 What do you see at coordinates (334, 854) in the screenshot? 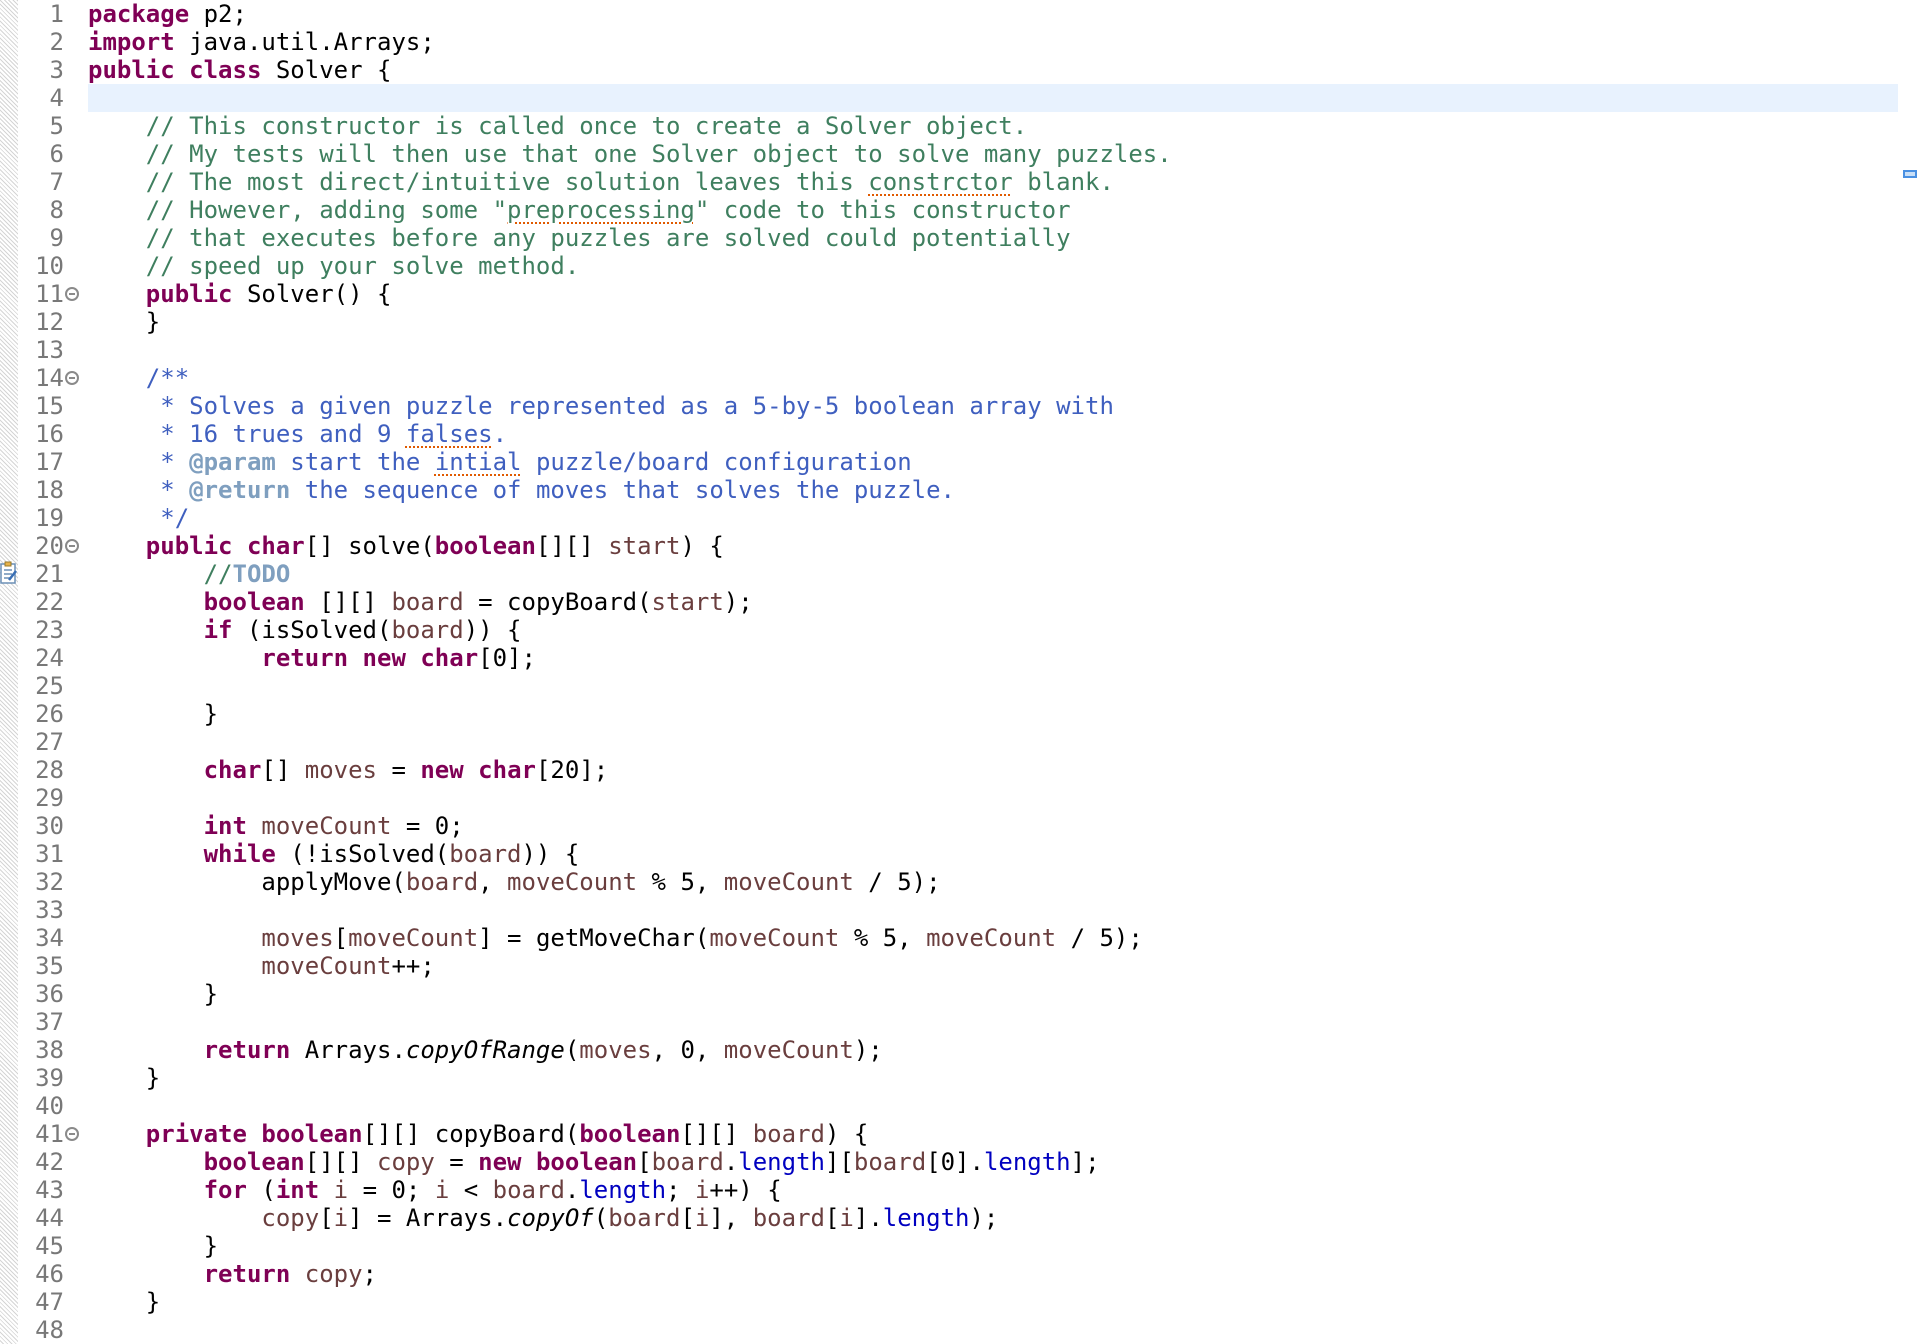
I see `code-line: while (!isSolved(board)) {` at bounding box center [334, 854].